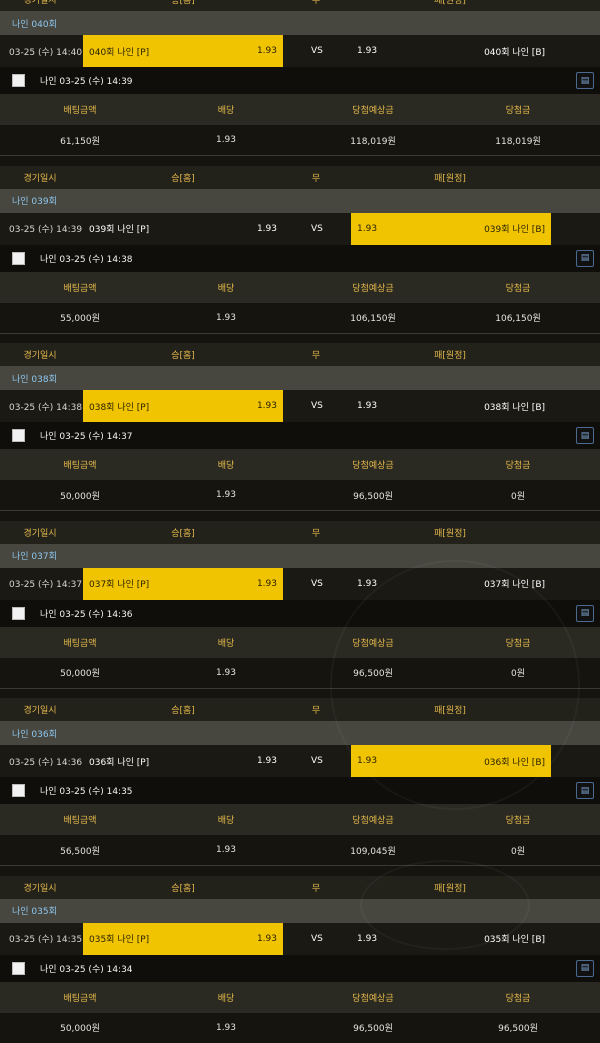  What do you see at coordinates (86, 614) in the screenshot?
I see `bet-game-time: 나인 03-25 (수) 14:36` at bounding box center [86, 614].